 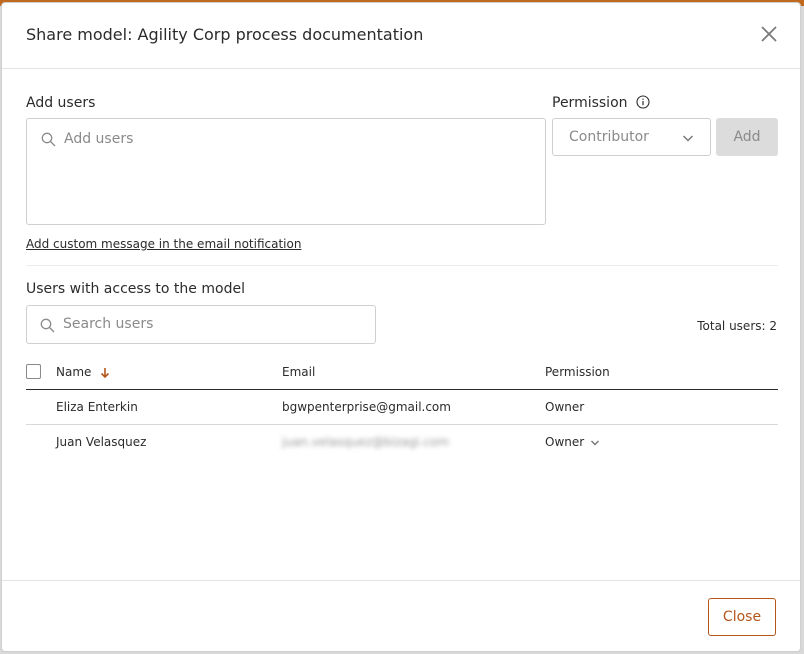 What do you see at coordinates (97, 407) in the screenshot?
I see `user-name: Eliza Enterkin` at bounding box center [97, 407].